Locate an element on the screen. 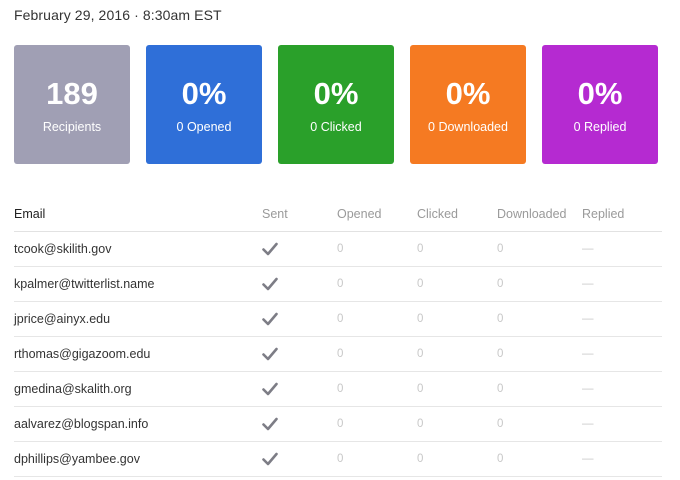 This screenshot has height=480, width=680. replied-percent: 0% is located at coordinates (600, 93).